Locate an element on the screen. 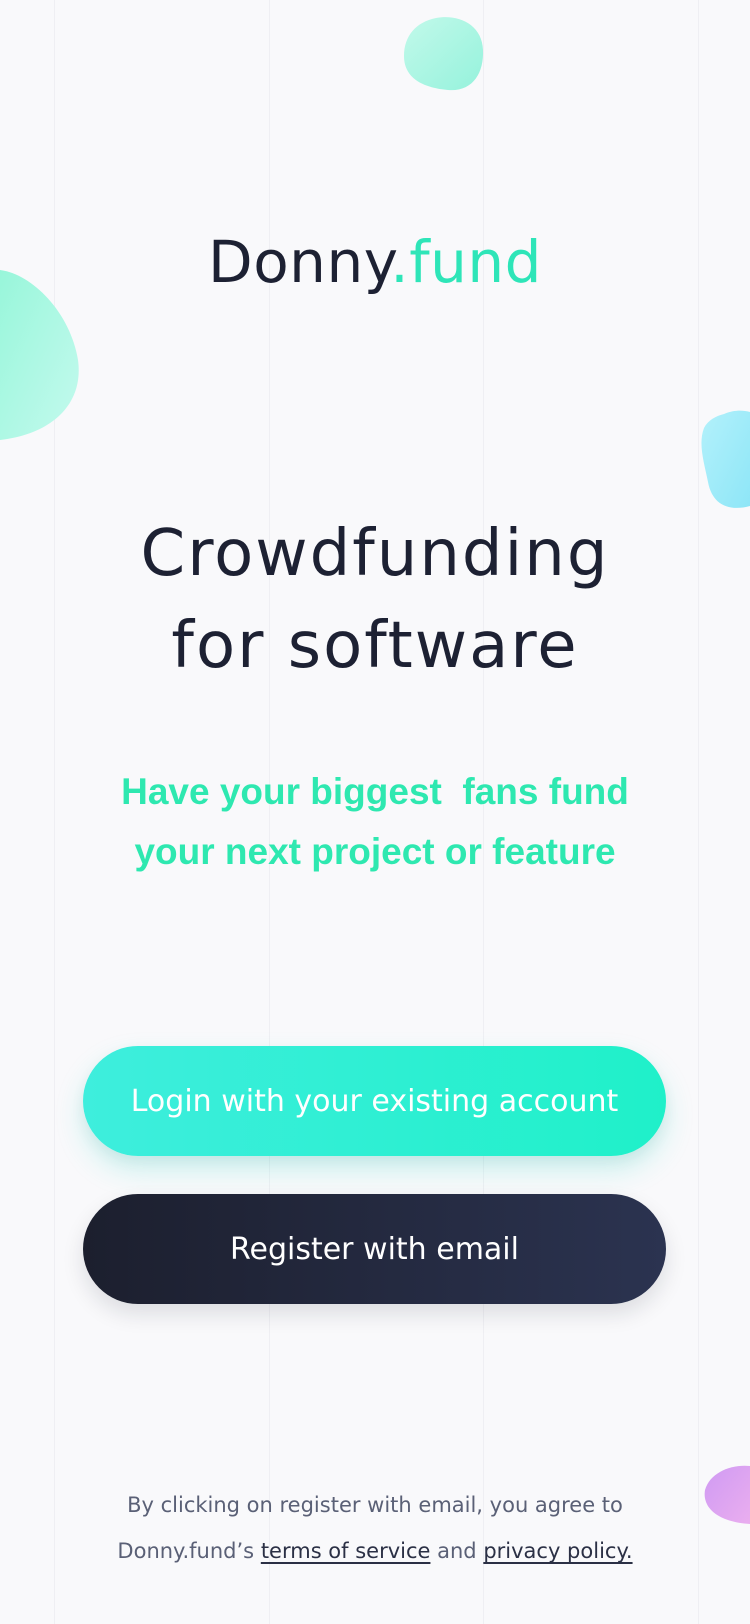 This screenshot has height=1624, width=750. brand-name-accent: .fund is located at coordinates (466, 262).